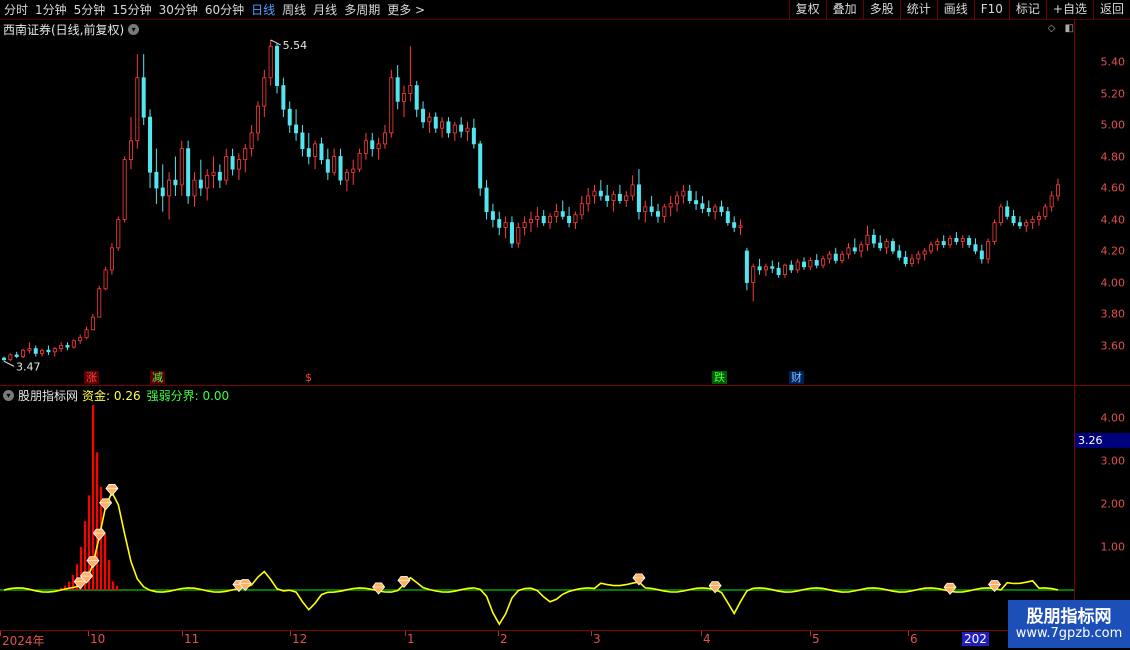 This screenshot has width=1130, height=650. Describe the element at coordinates (975, 639) in the screenshot. I see `date-cursor-label: 202` at that location.